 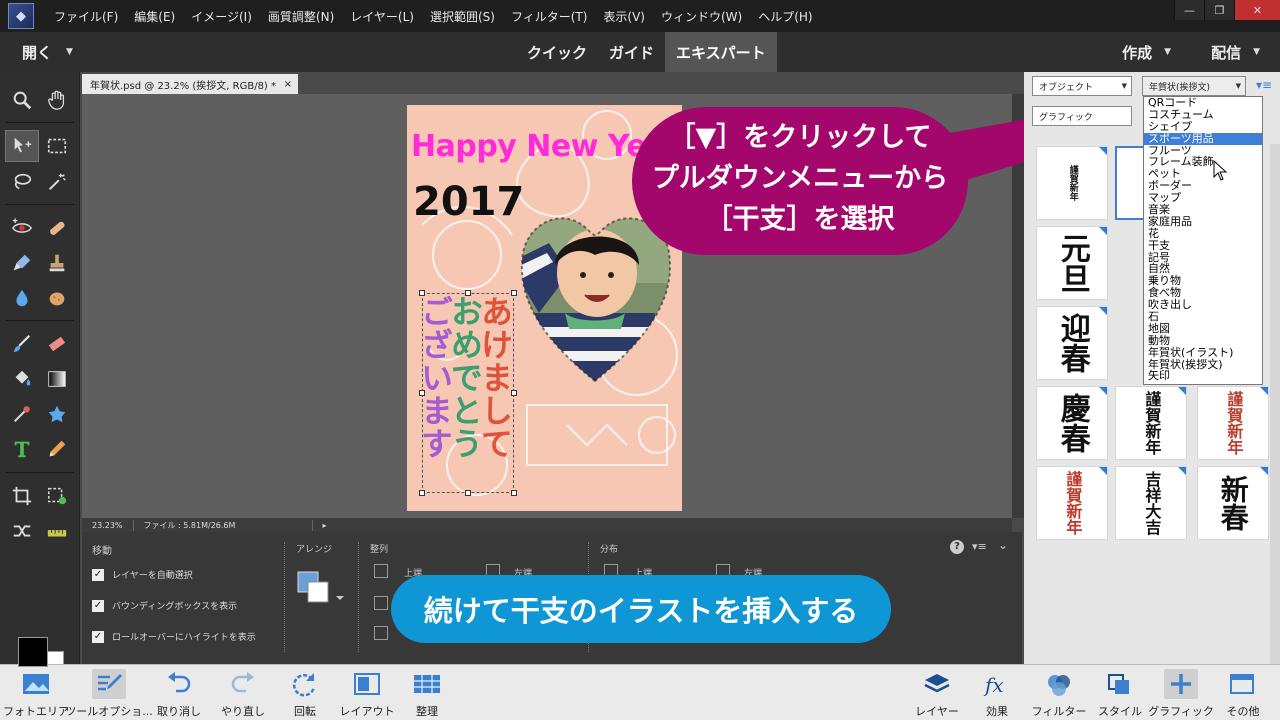 What do you see at coordinates (381, 571) in the screenshot?
I see `align-top-icon` at bounding box center [381, 571].